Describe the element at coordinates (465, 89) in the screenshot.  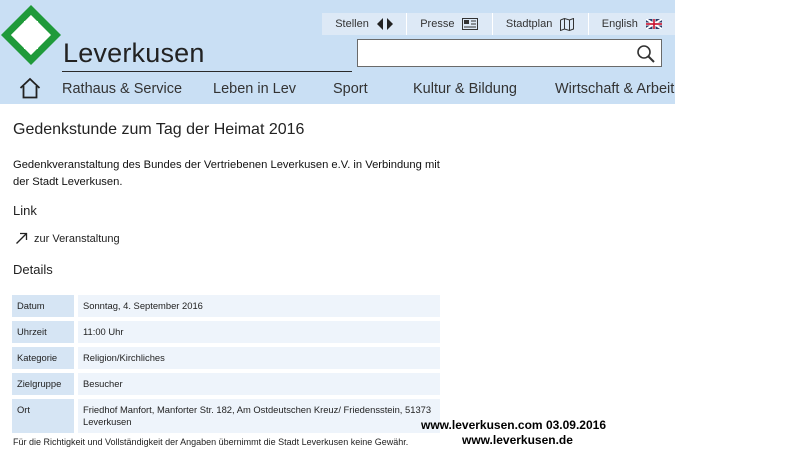
I see `nav-item-kultur: Kultur & Bildung` at that location.